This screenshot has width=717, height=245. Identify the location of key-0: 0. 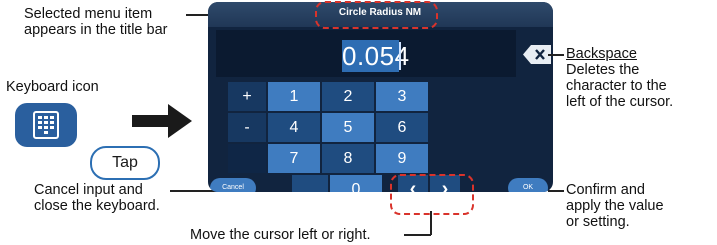
(356, 183).